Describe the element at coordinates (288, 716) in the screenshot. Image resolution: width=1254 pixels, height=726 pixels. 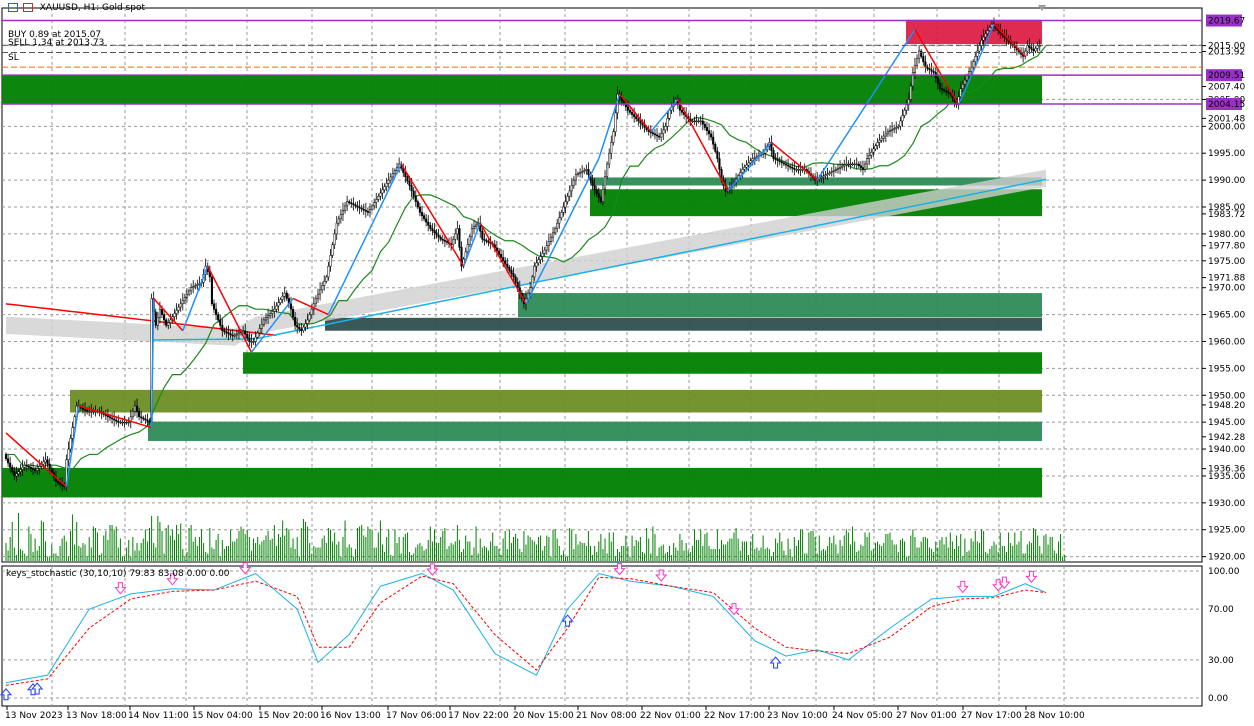
I see `time-axis-label: 15 Nov 20:00` at that location.